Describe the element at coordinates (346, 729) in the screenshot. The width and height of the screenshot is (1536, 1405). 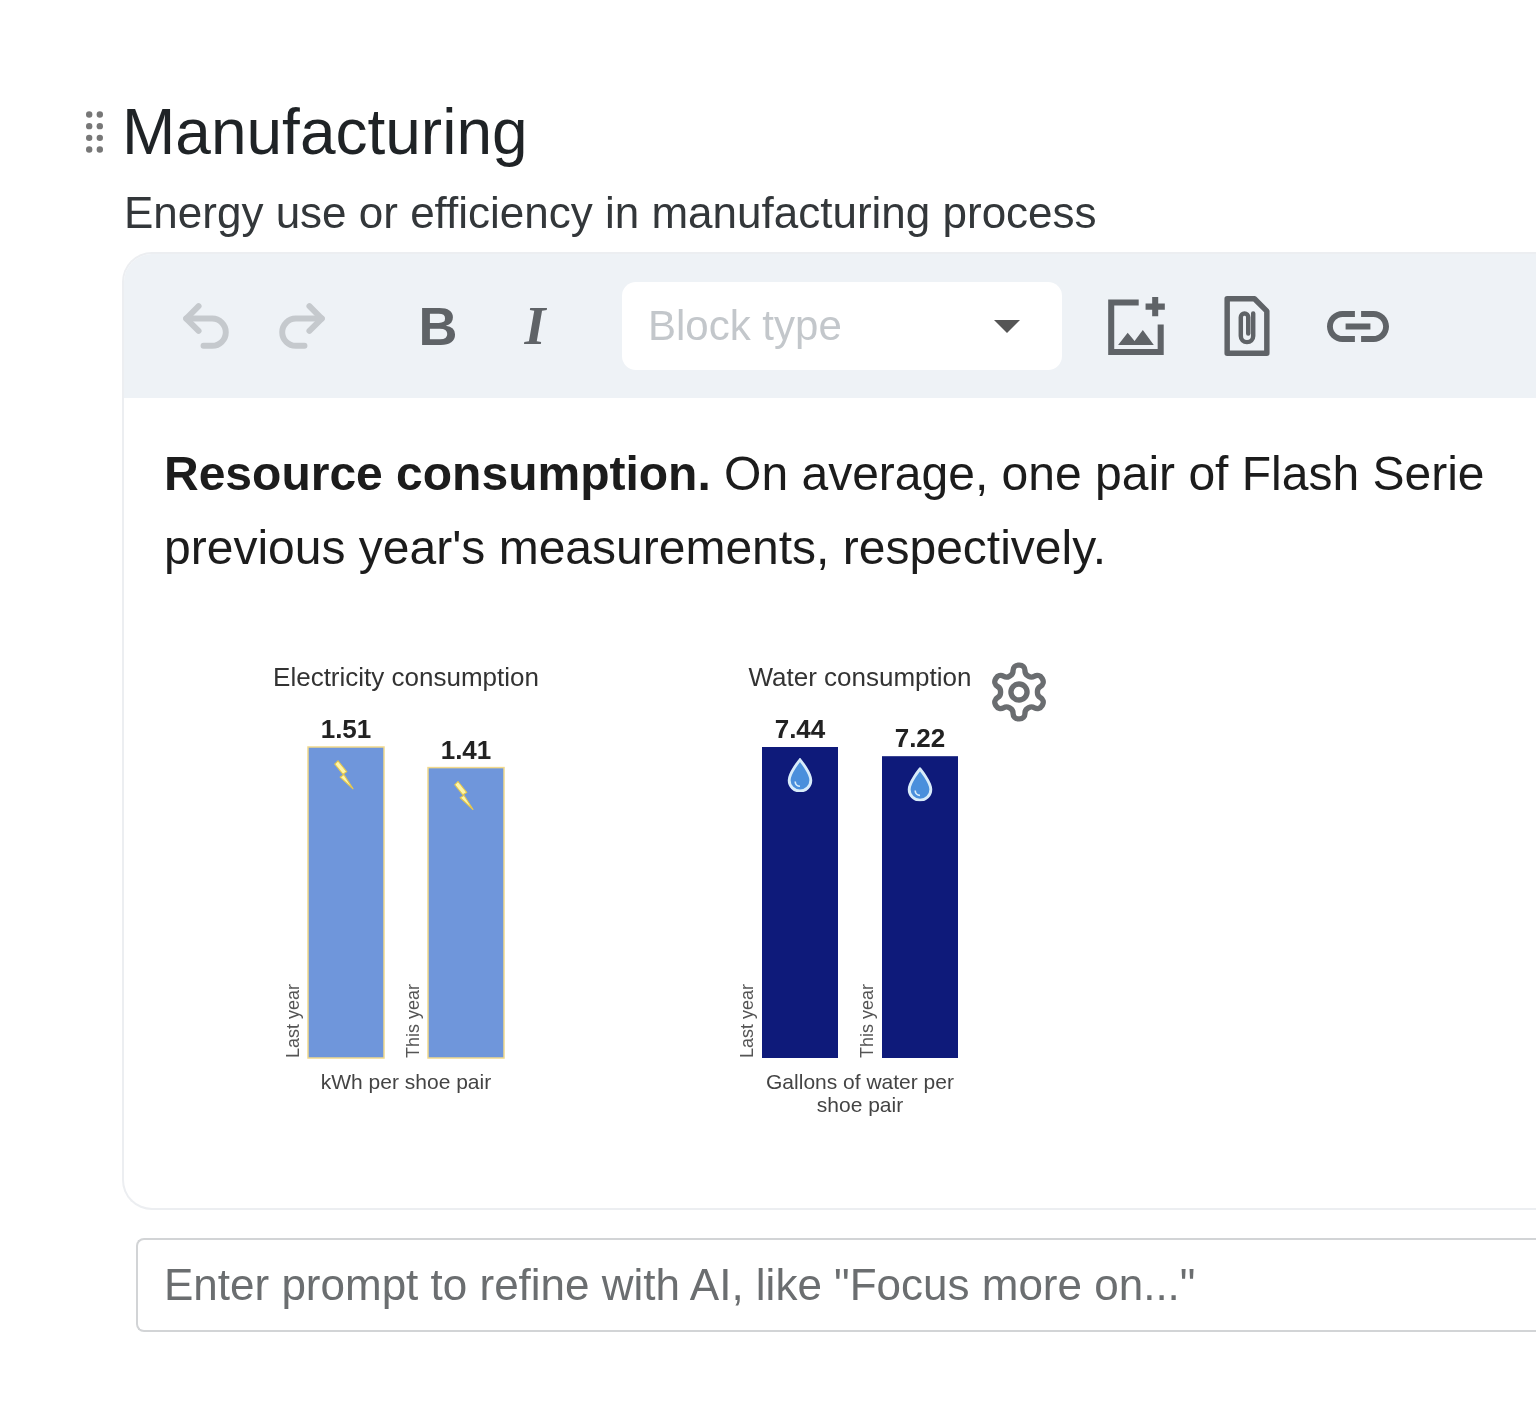
I see `bar-value-label: 1.51` at that location.